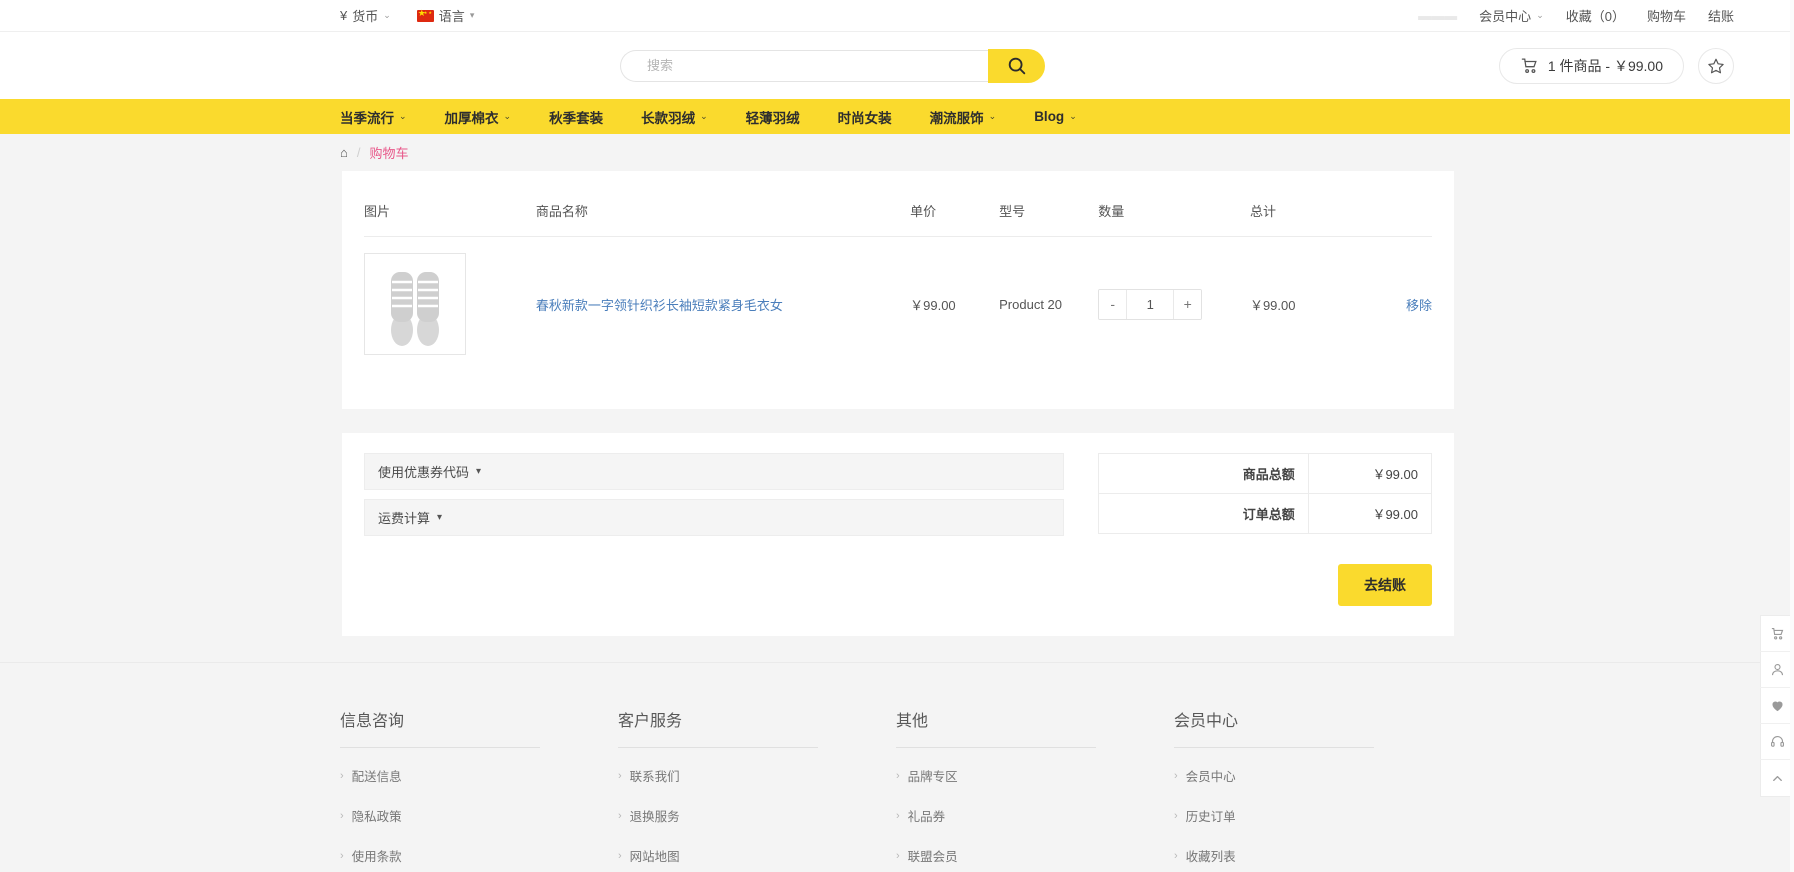 The height and width of the screenshot is (872, 1794). Describe the element at coordinates (1174, 215) in the screenshot. I see `header-qty: 数量` at that location.